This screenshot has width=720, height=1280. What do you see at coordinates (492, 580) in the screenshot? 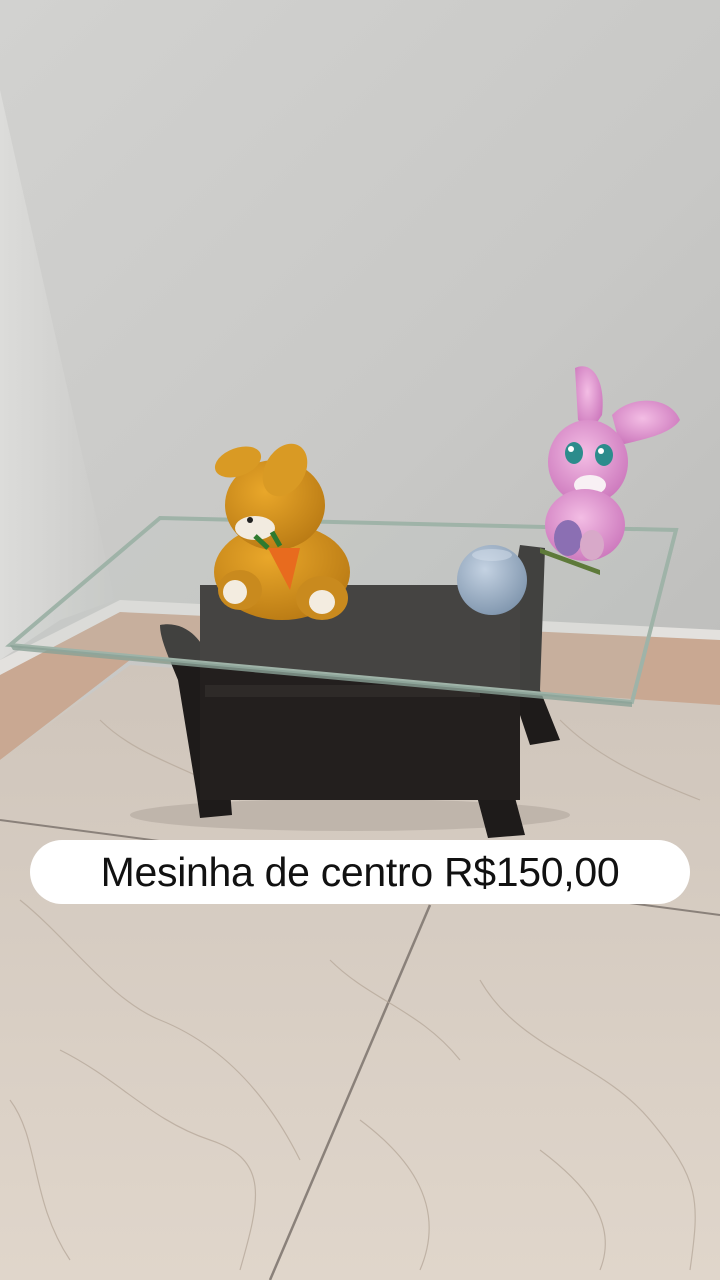
I see `blue-ball` at bounding box center [492, 580].